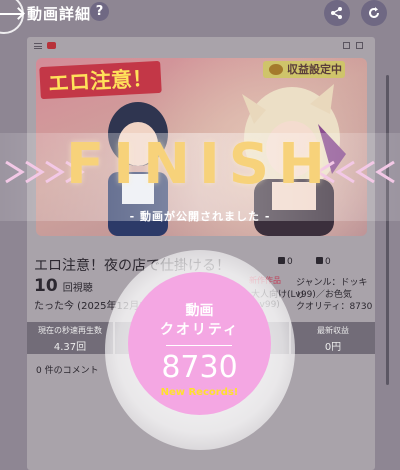 The height and width of the screenshot is (470, 400). What do you see at coordinates (314, 69) in the screenshot?
I see `monetize-badge-label: 収益設定中` at bounding box center [314, 69].